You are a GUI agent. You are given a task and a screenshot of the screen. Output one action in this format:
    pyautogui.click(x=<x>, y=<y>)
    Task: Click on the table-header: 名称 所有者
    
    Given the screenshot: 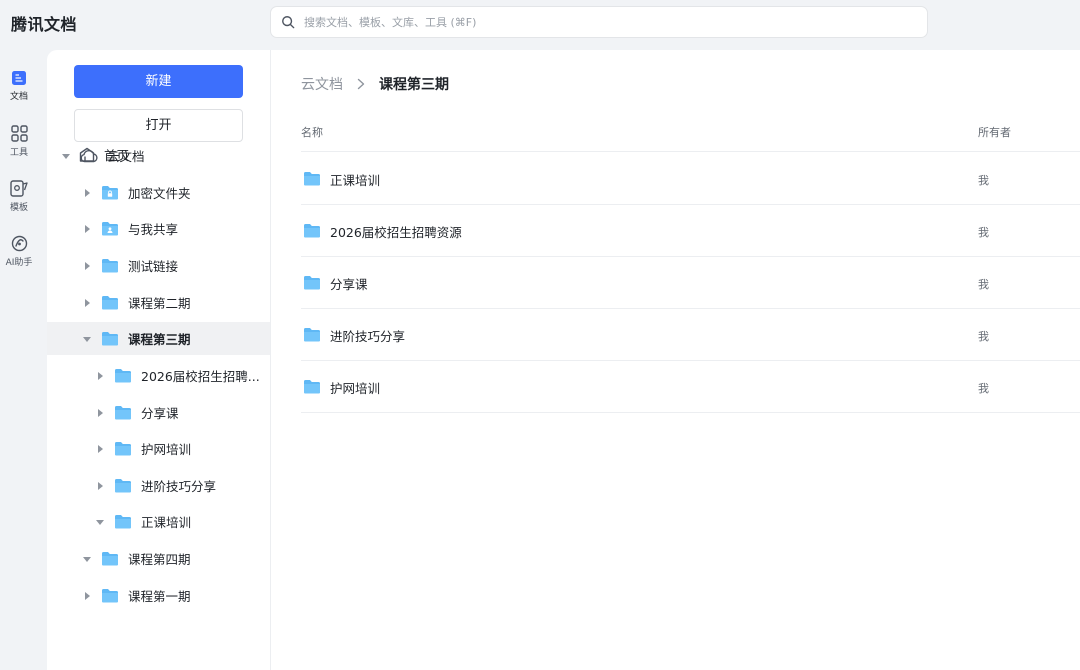 What is the action you would take?
    pyautogui.click(x=690, y=136)
    